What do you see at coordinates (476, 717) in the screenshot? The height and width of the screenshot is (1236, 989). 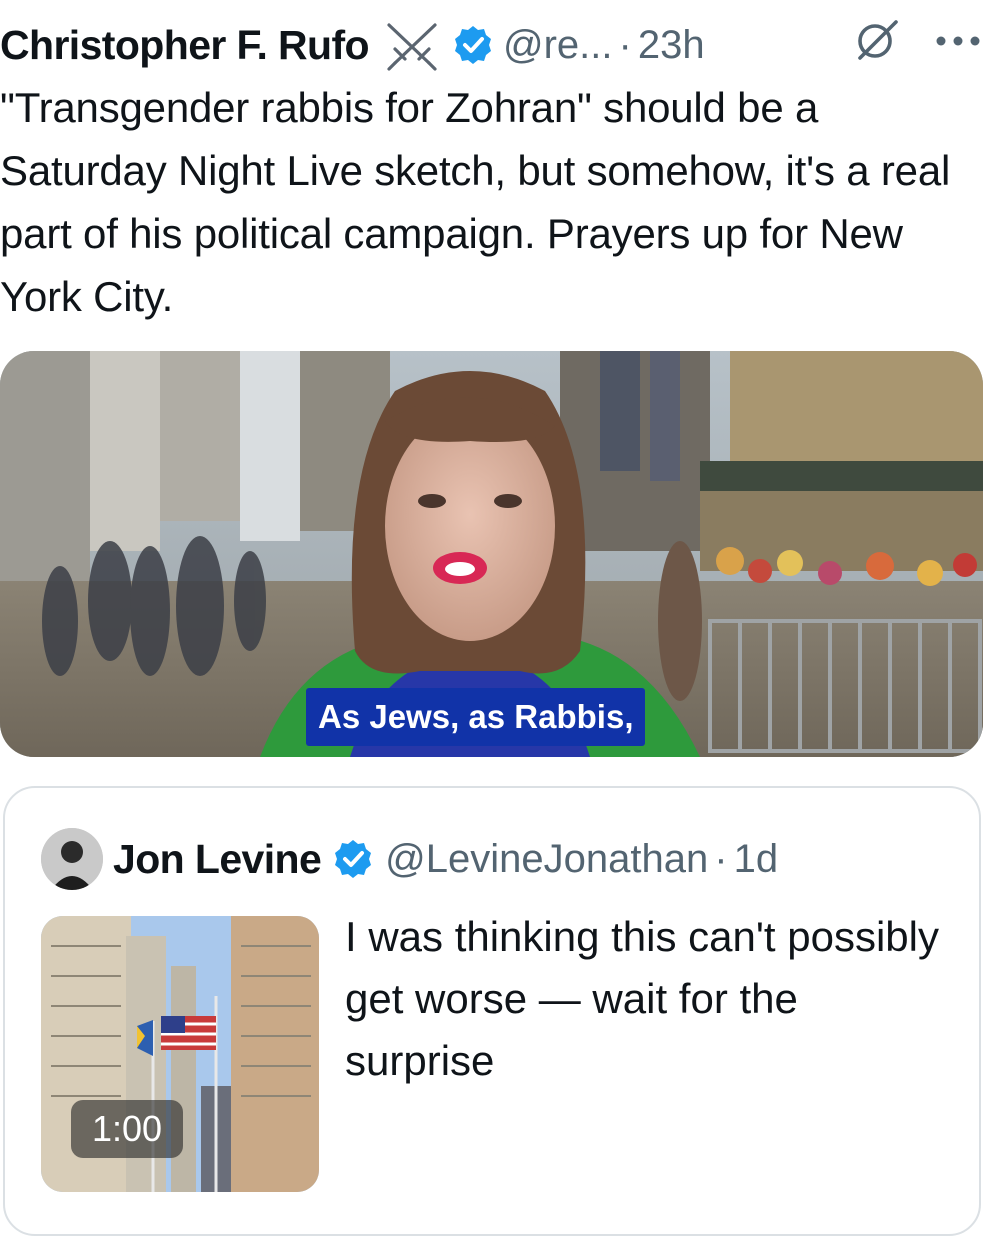 I see `video-caption: As Jews, as Rabbis,` at bounding box center [476, 717].